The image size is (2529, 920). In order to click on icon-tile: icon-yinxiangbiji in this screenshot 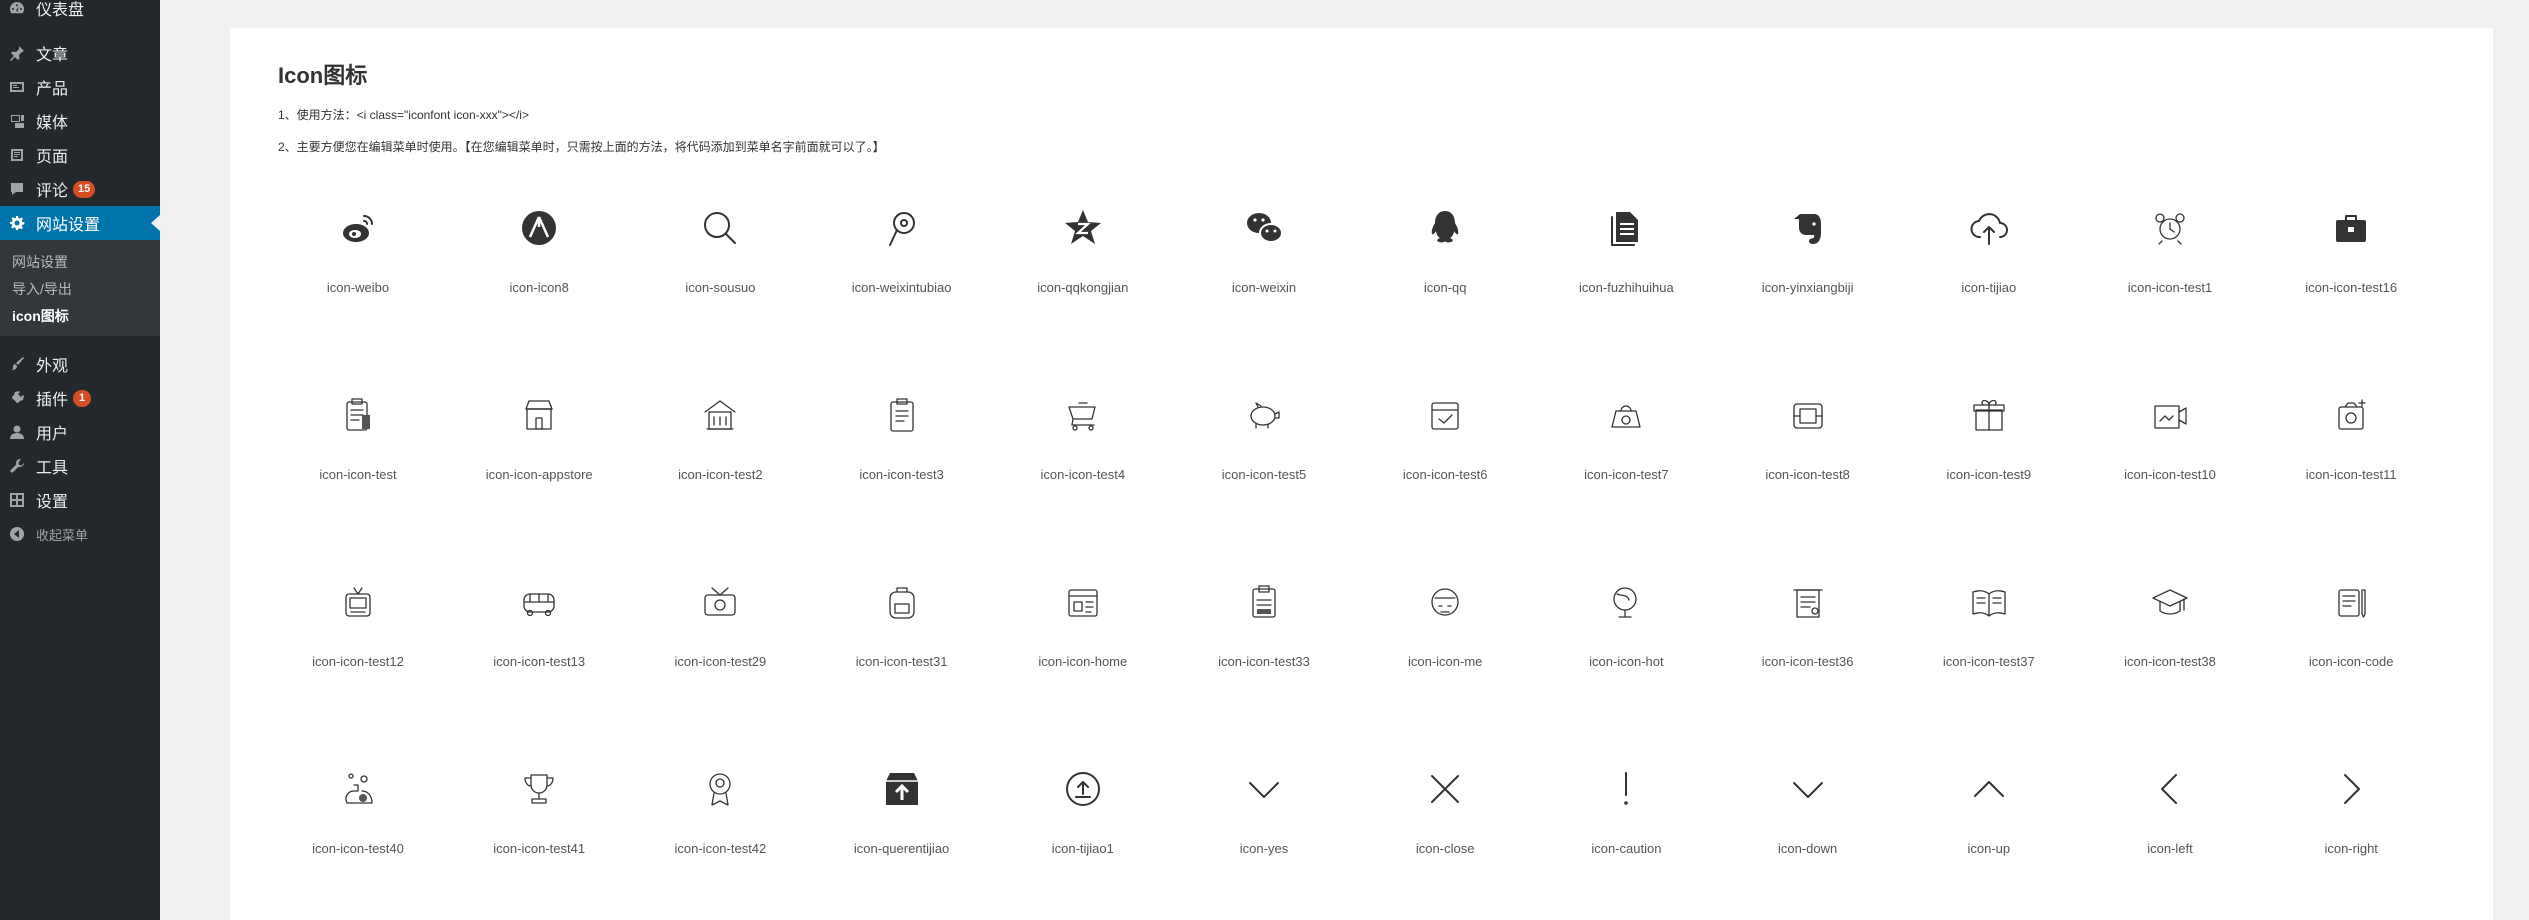, I will do `click(1808, 283)`.